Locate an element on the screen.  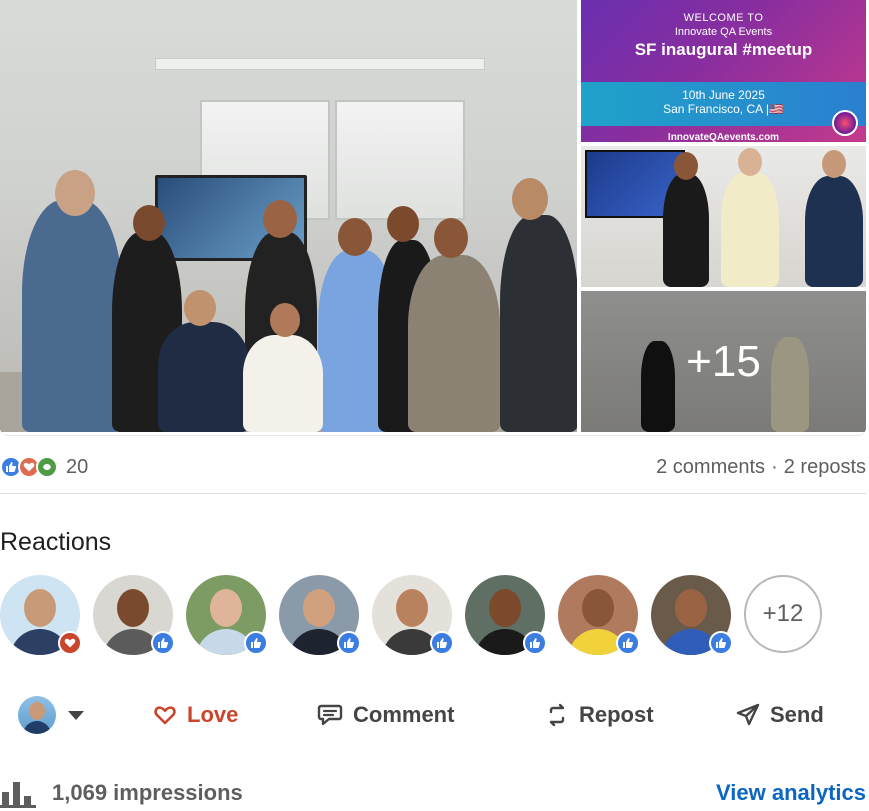
comment-button: Comment is located at coordinates (385, 715).